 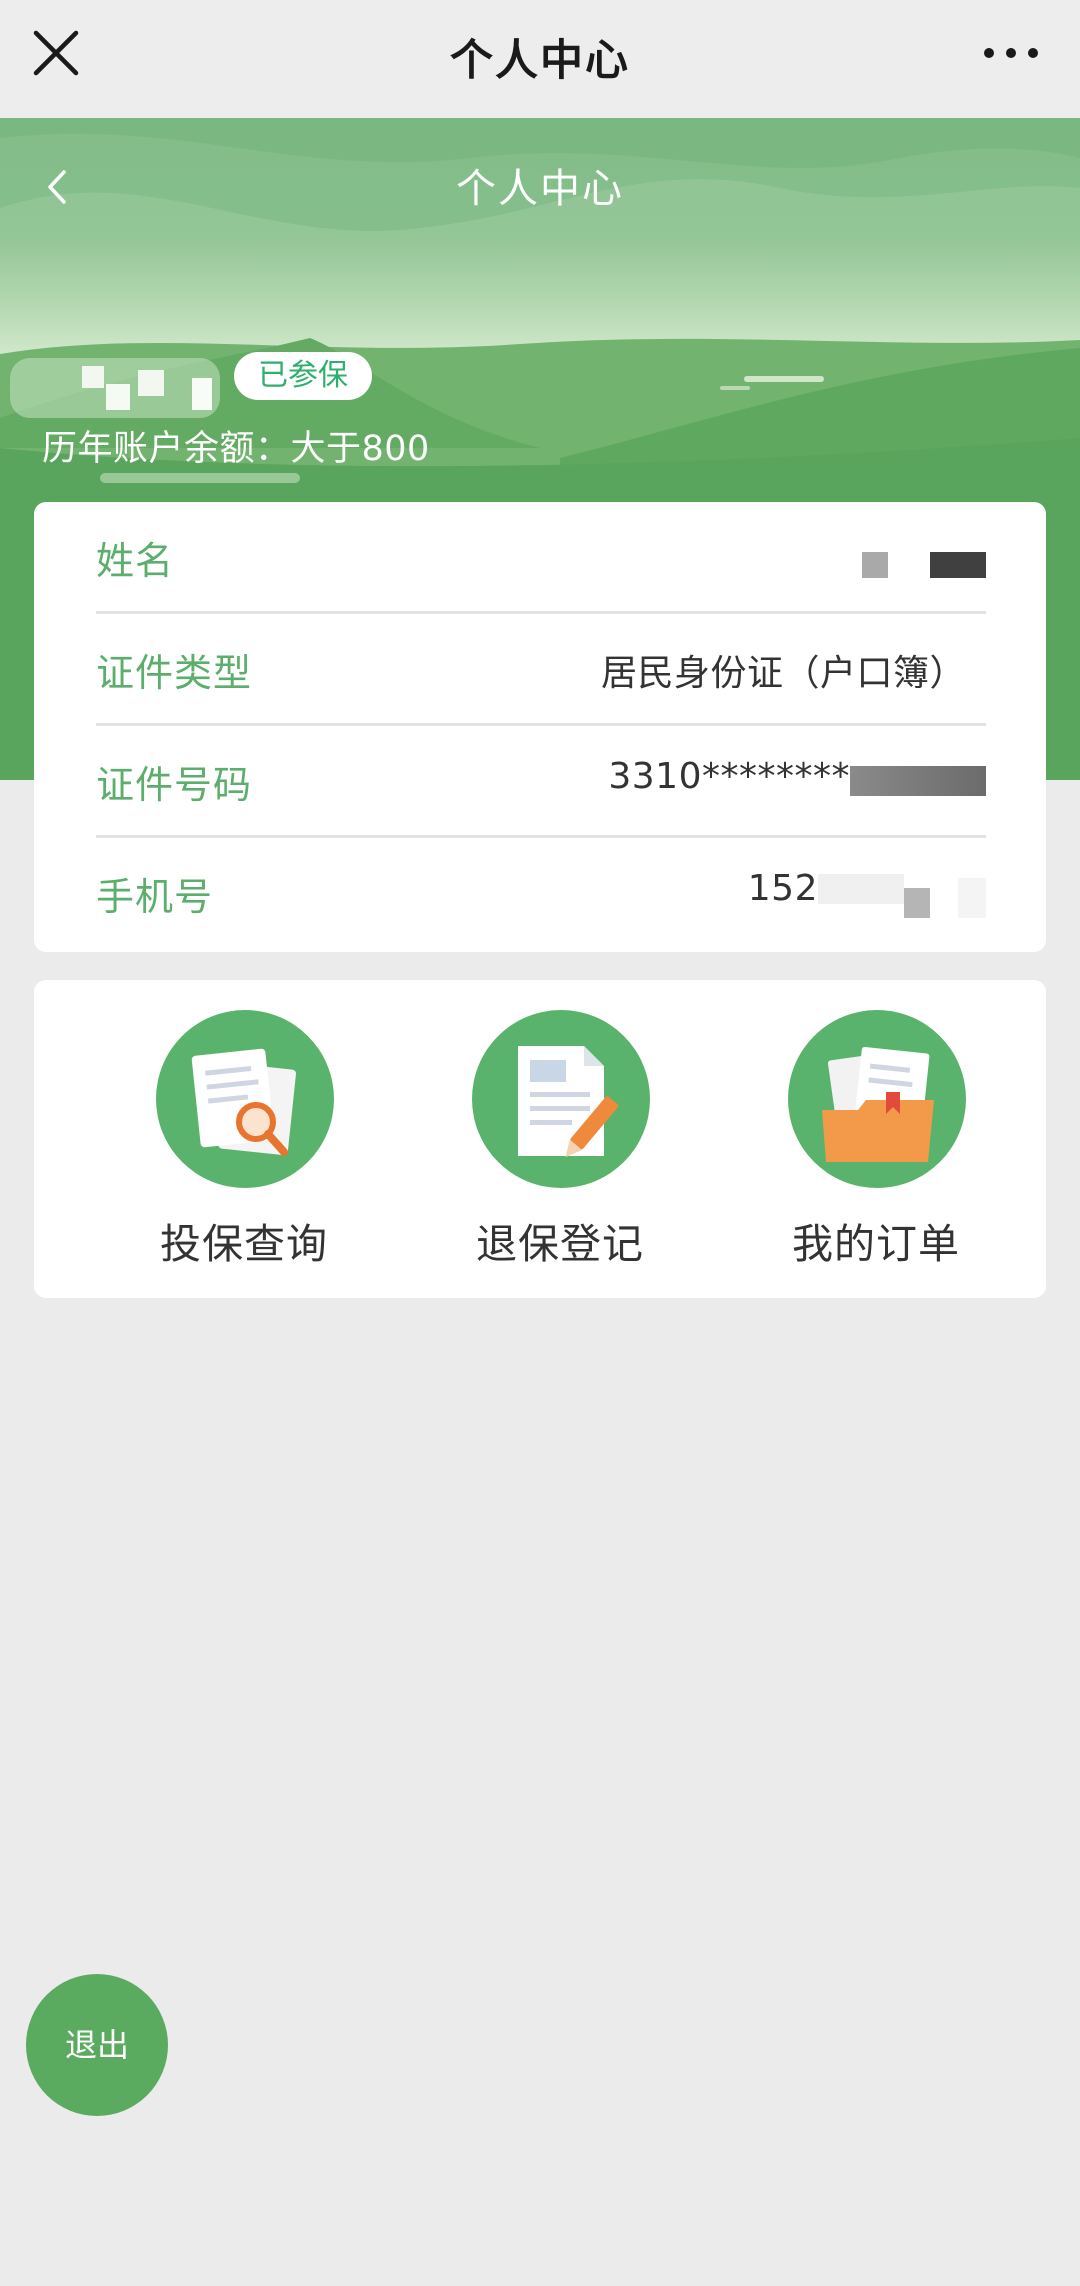 What do you see at coordinates (244, 1244) in the screenshot?
I see `action-label: 投保查询` at bounding box center [244, 1244].